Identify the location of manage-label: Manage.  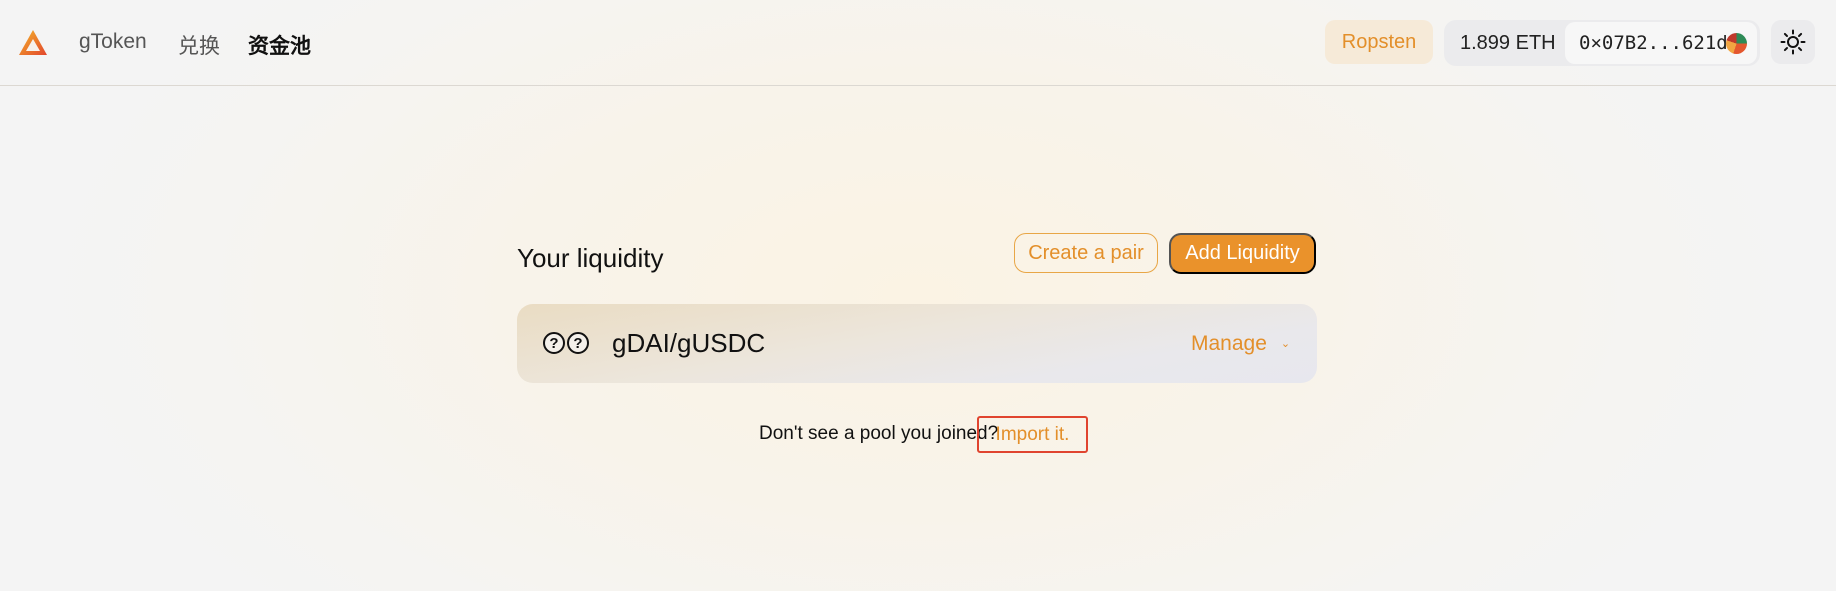
(1229, 343).